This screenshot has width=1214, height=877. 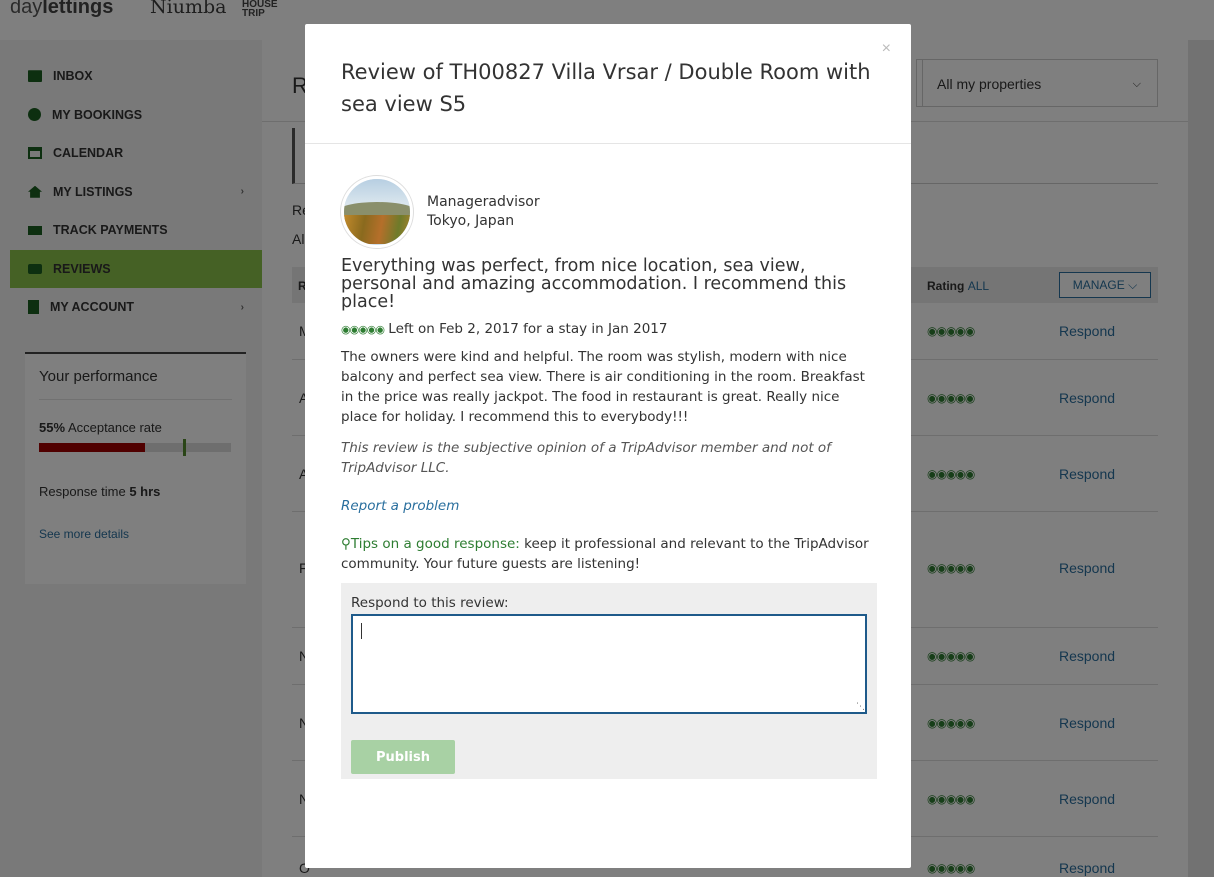 I want to click on respond-label: Respond to this review:, so click(x=430, y=603).